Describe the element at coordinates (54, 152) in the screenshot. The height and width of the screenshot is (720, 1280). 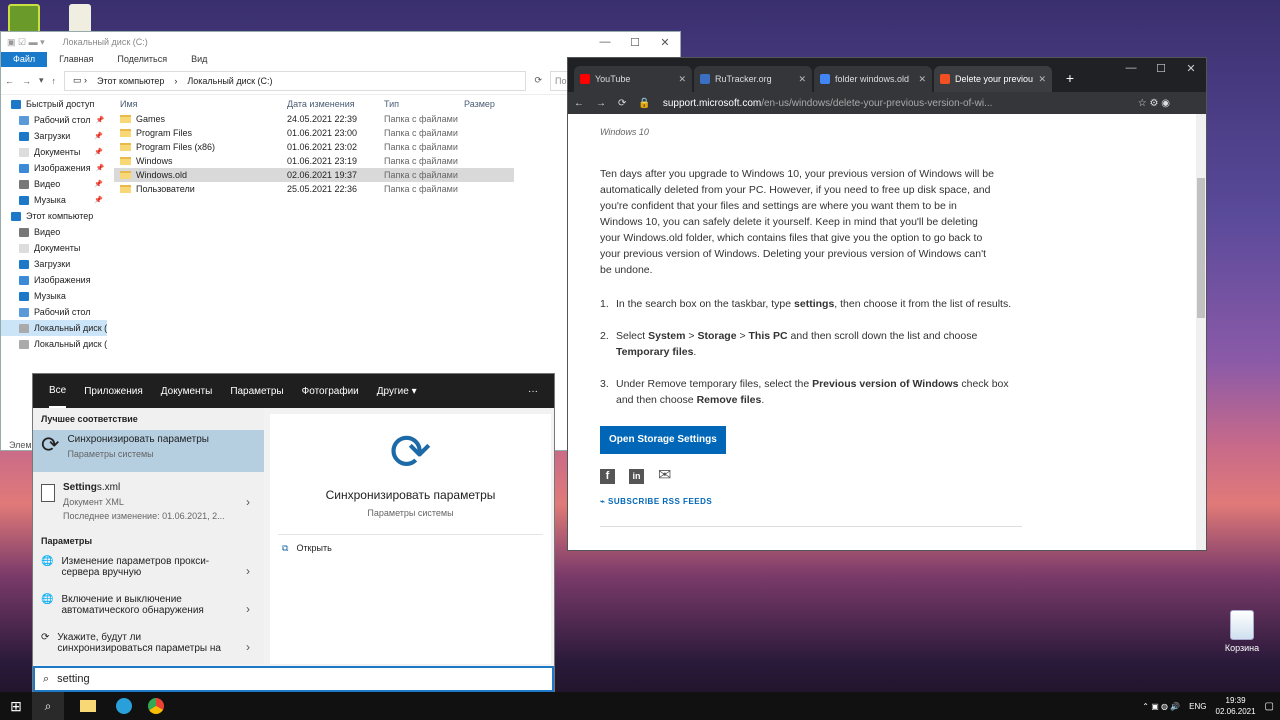
I see `nav-item: Документы 📌` at that location.